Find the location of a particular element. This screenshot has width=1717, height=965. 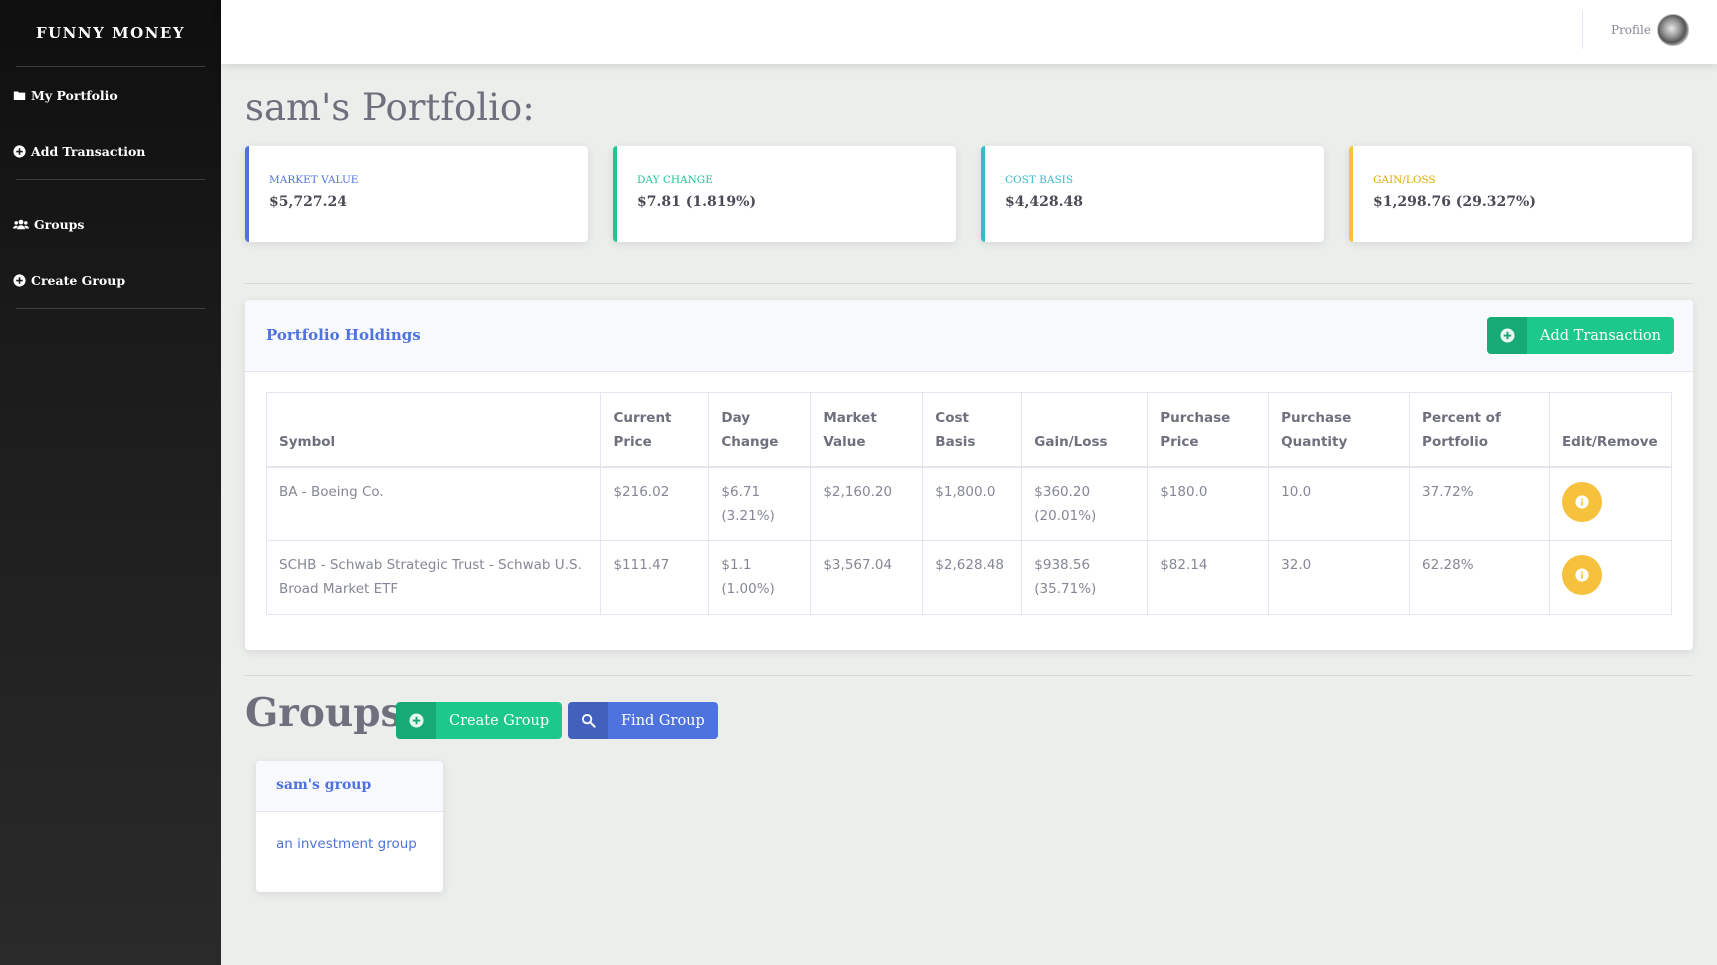

percent-cell: 37.72% is located at coordinates (1479, 503).